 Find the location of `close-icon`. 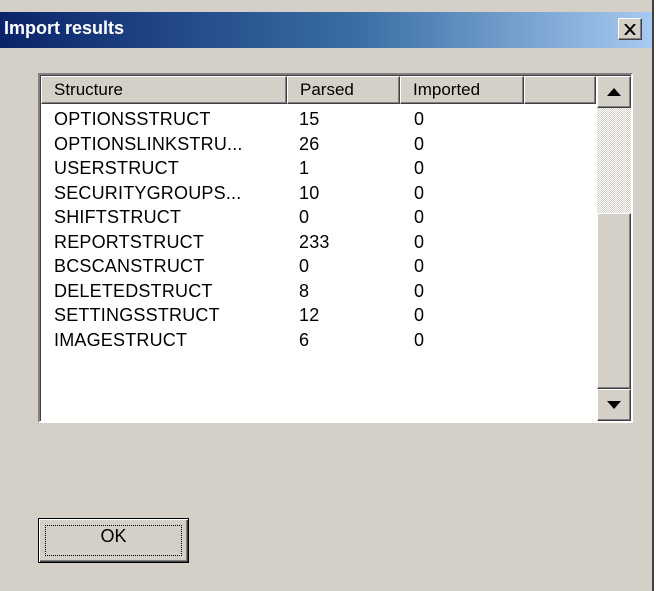

close-icon is located at coordinates (630, 29).